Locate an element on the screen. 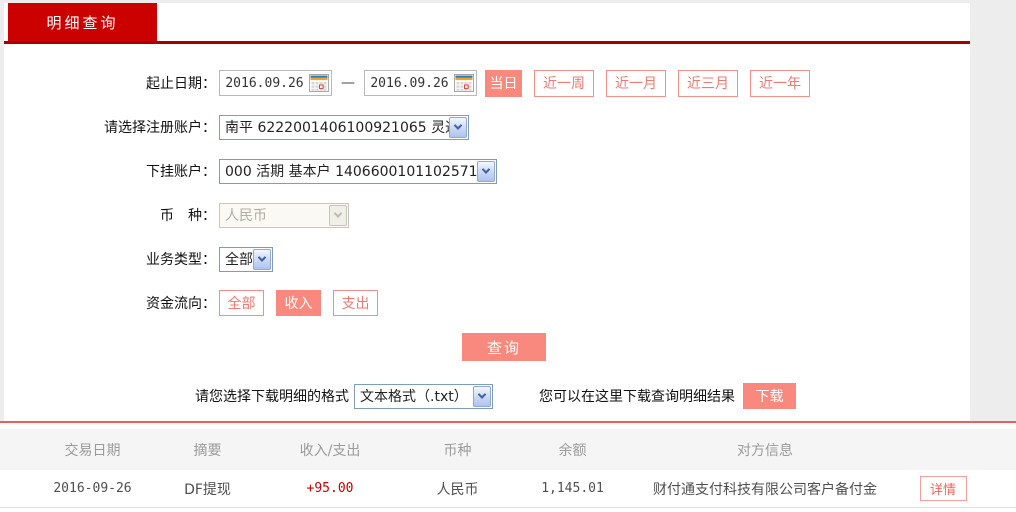 Image resolution: width=1016 pixels, height=512 pixels. sub-account-label: 下挂账户： is located at coordinates (181, 172).